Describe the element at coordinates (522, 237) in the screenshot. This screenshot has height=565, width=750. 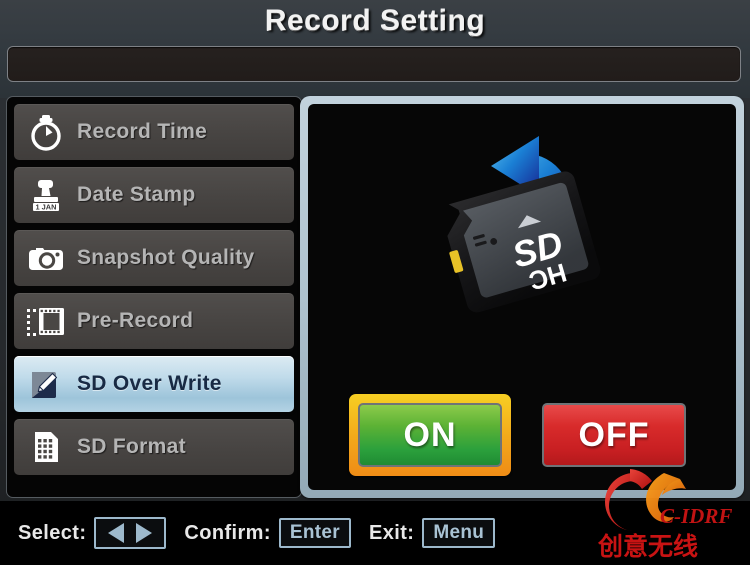
I see `sd-card-overwrite-icon: SD HC` at that location.